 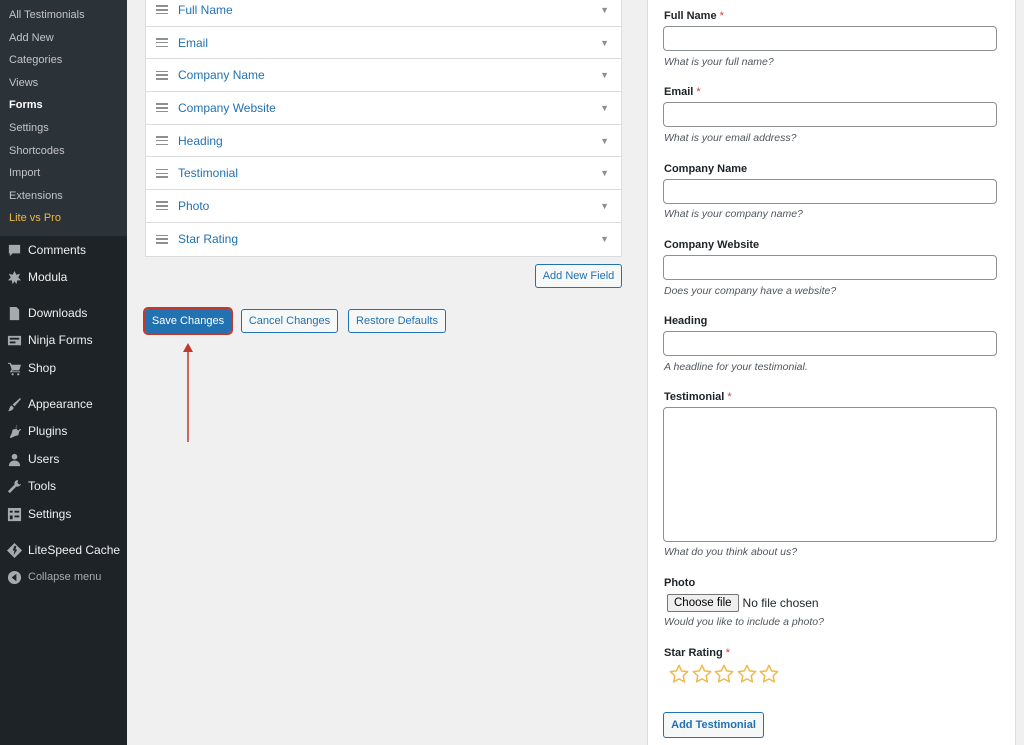 What do you see at coordinates (389, 173) in the screenshot?
I see `field-name: Testimonial` at bounding box center [389, 173].